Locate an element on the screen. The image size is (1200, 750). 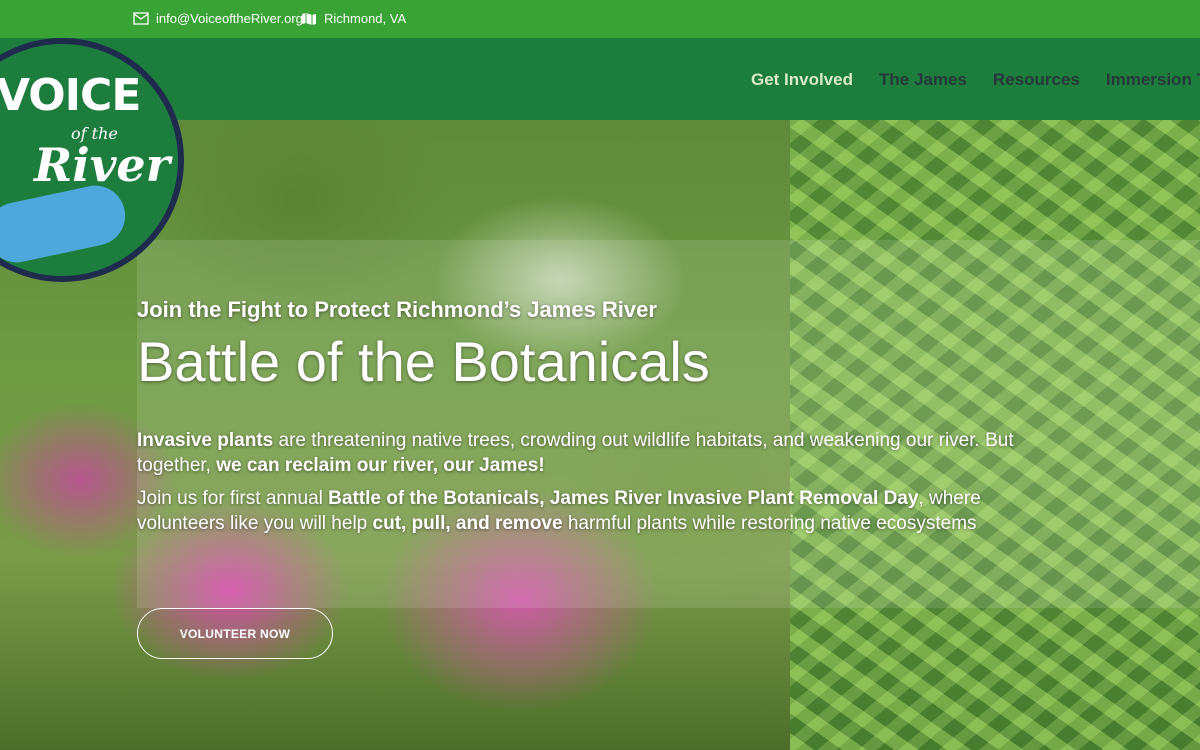
envelope-icon is located at coordinates (141, 18).